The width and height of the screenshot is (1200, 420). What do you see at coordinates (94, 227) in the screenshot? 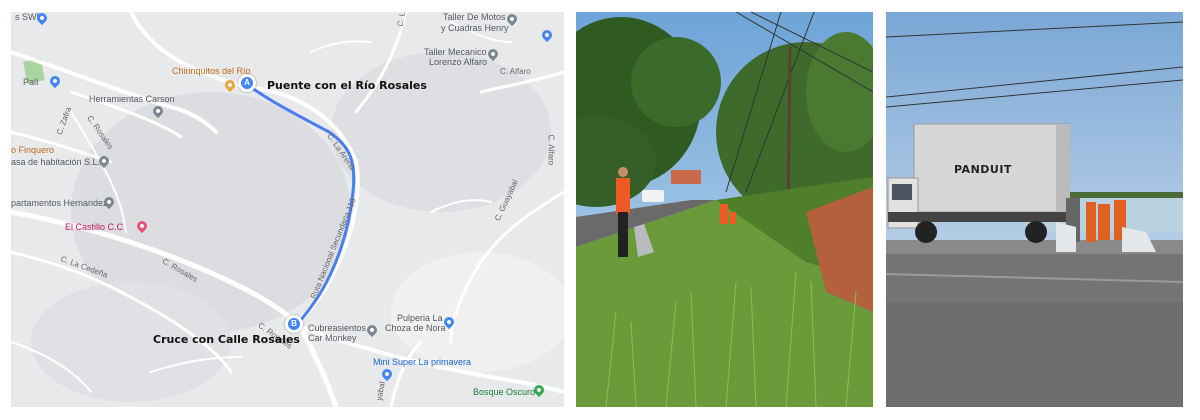
I see `poi-castillo: El Castillo C.C` at bounding box center [94, 227].